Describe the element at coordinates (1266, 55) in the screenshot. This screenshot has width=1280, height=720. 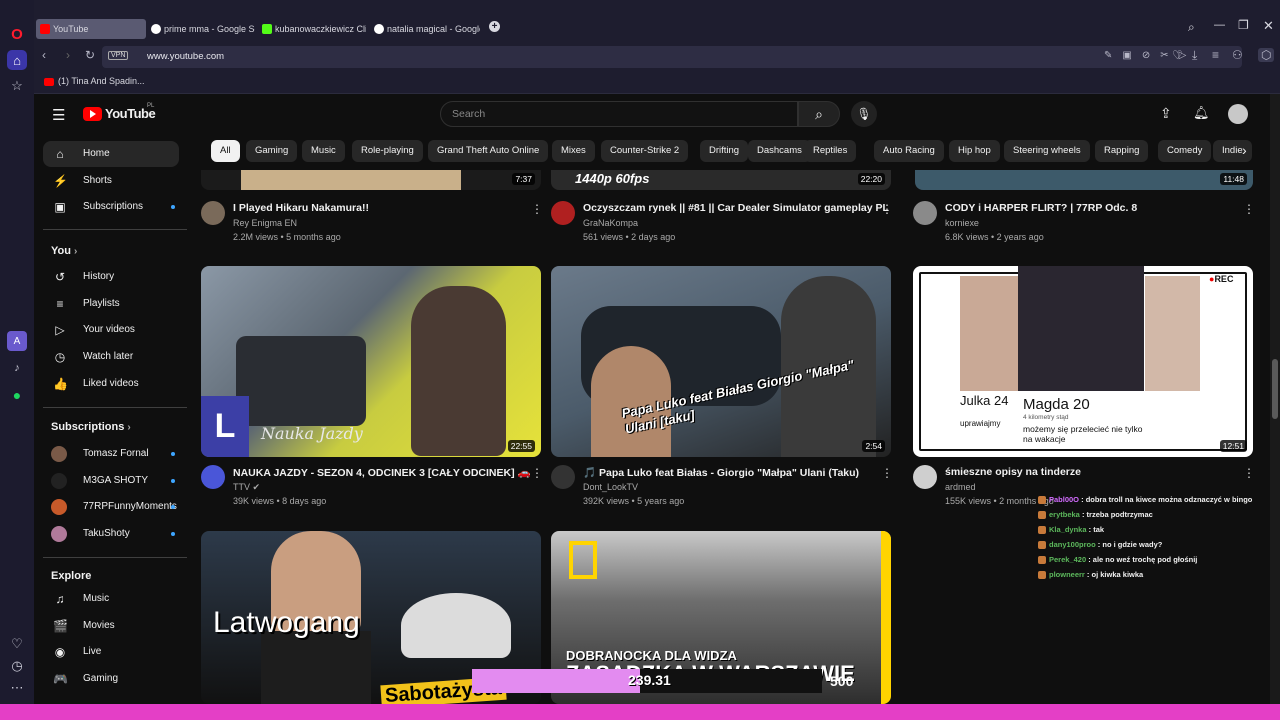
I see `extensions-icon: ⬡` at that location.